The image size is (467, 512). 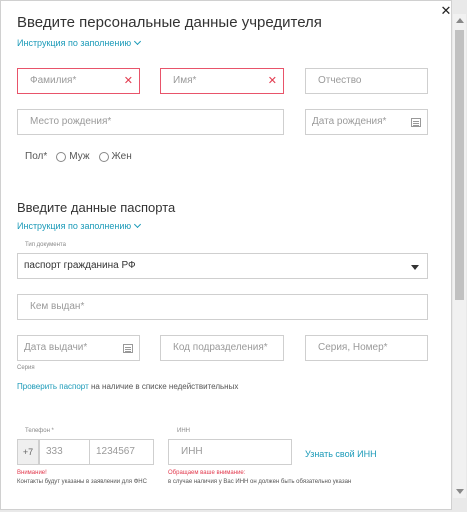 I want to click on find-inn-link: Узнать свой ИНН, so click(x=341, y=454).